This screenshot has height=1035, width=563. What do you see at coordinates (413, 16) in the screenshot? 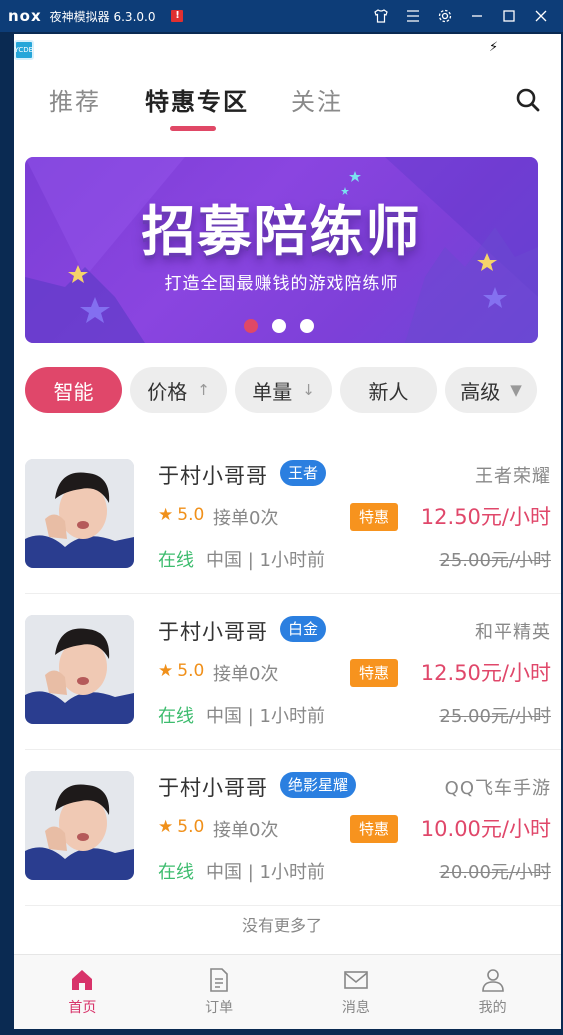
I see `menu-icon` at bounding box center [413, 16].